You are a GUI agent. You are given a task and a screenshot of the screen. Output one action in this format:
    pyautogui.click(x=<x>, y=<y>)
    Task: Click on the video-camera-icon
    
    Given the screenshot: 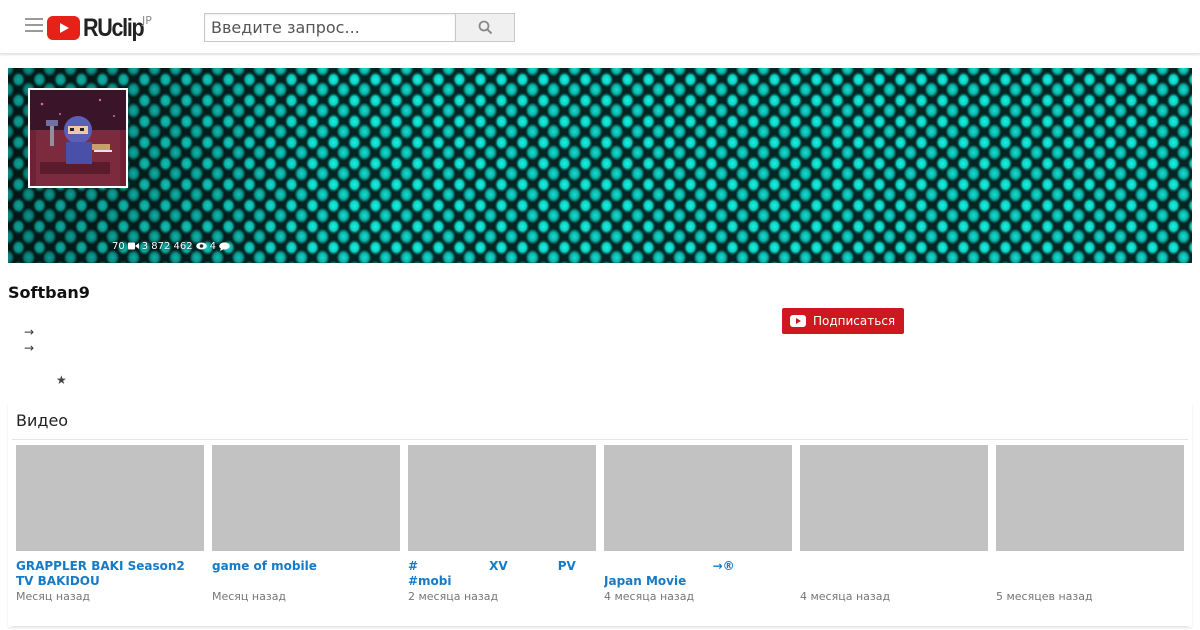 What is the action you would take?
    pyautogui.click(x=133, y=246)
    